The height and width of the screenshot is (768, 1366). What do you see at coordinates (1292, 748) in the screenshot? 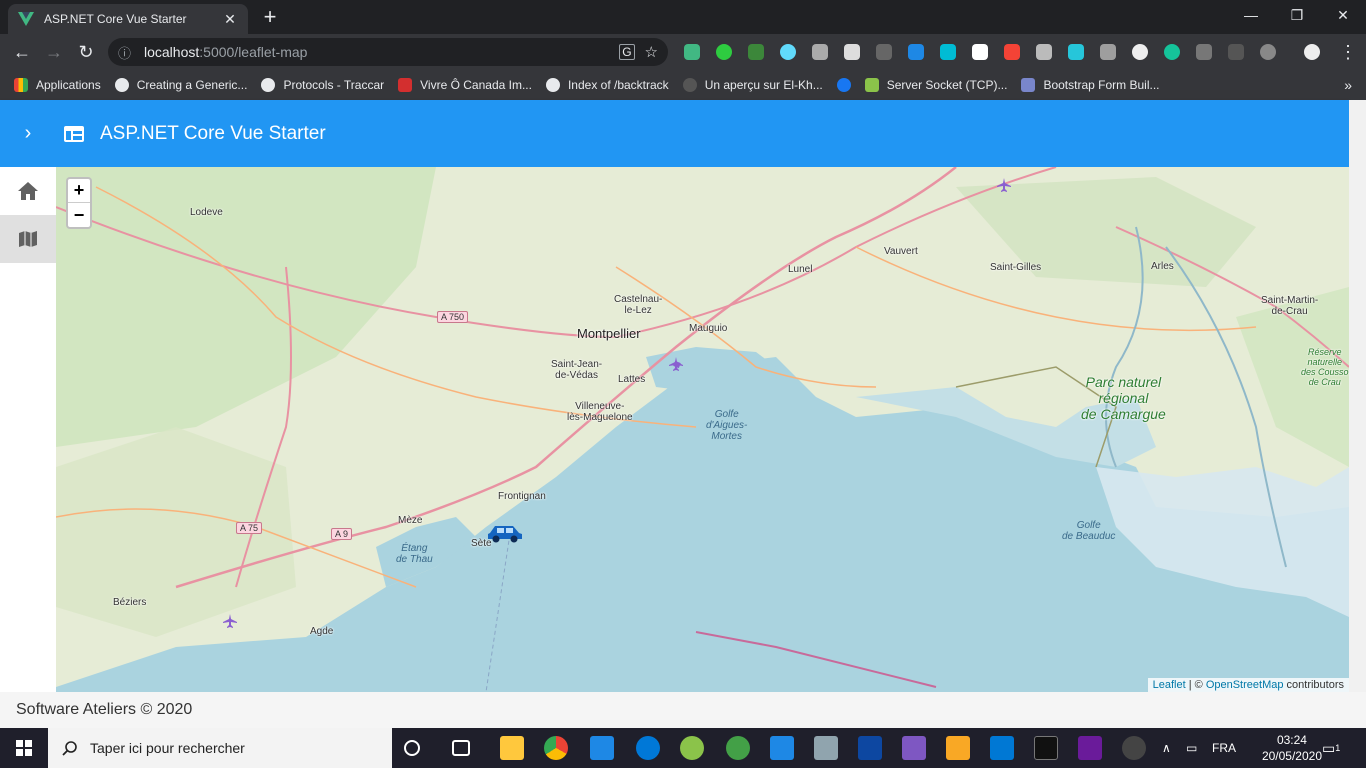
I see `clock: 03:24 20/05/2020` at bounding box center [1292, 748].